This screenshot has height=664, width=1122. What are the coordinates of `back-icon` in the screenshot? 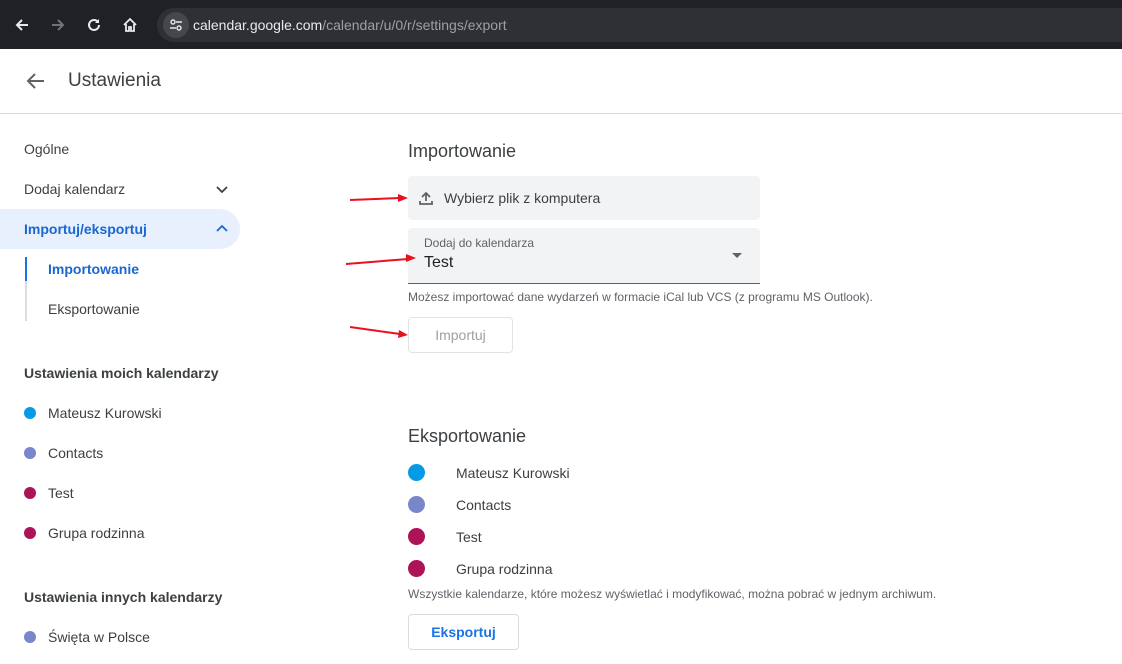 It's located at (22, 25).